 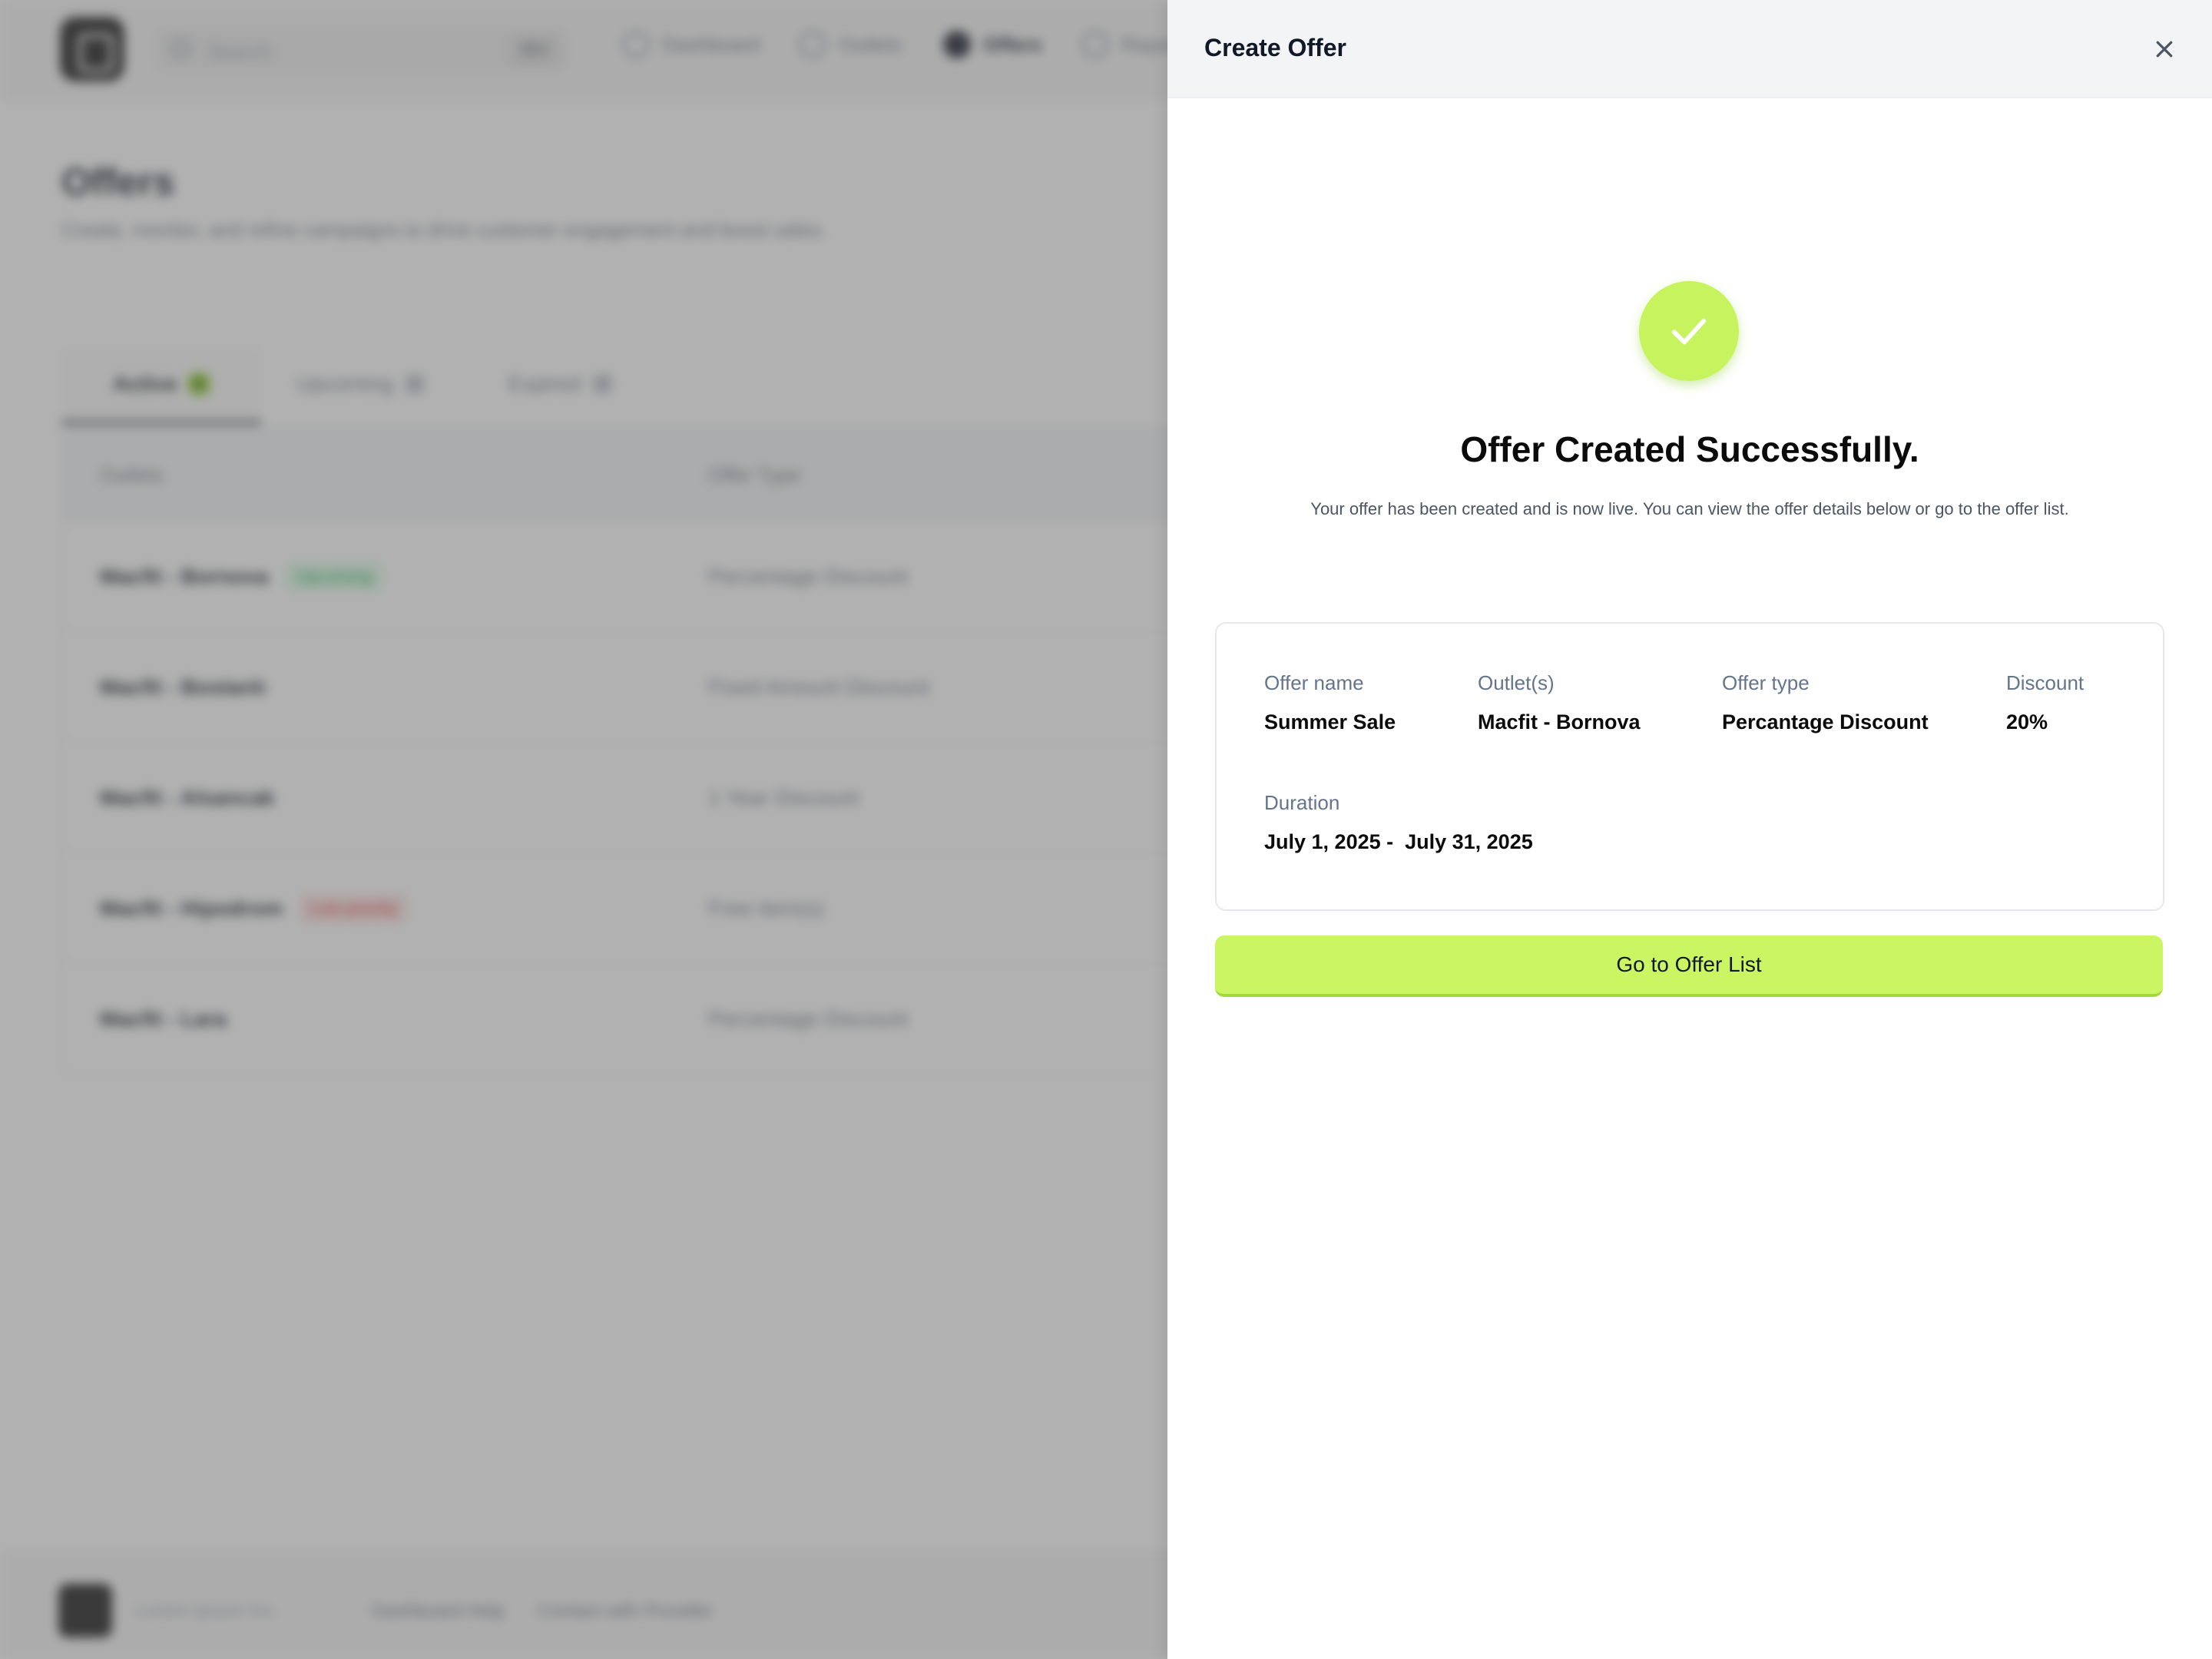 I want to click on detail-value: July 1, 2025 - July 31, 2025, so click(x=1399, y=841).